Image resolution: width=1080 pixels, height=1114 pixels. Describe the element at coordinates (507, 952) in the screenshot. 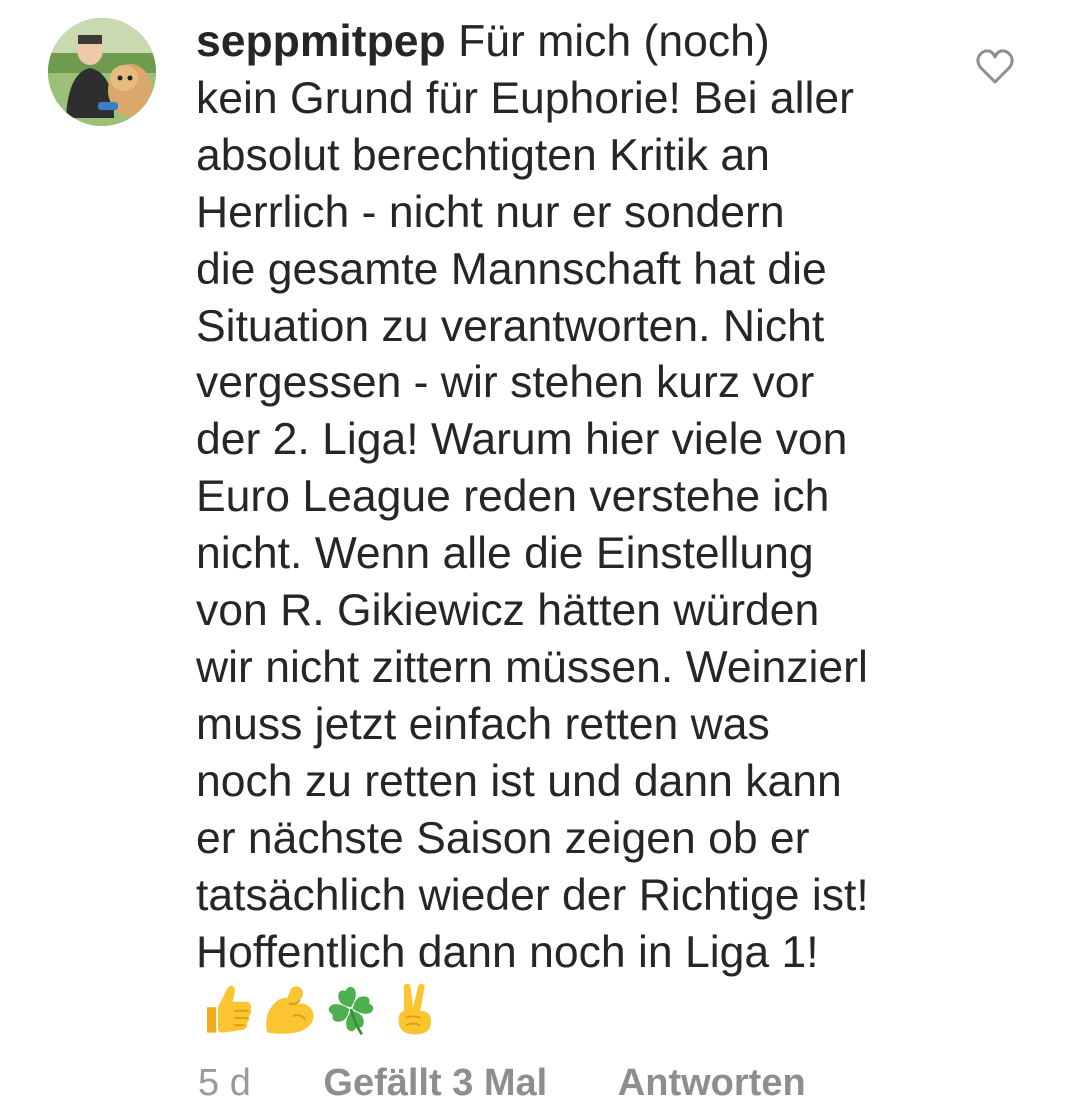

I see `comment-line: Hoffentlich dann noch in Liga 1!` at that location.